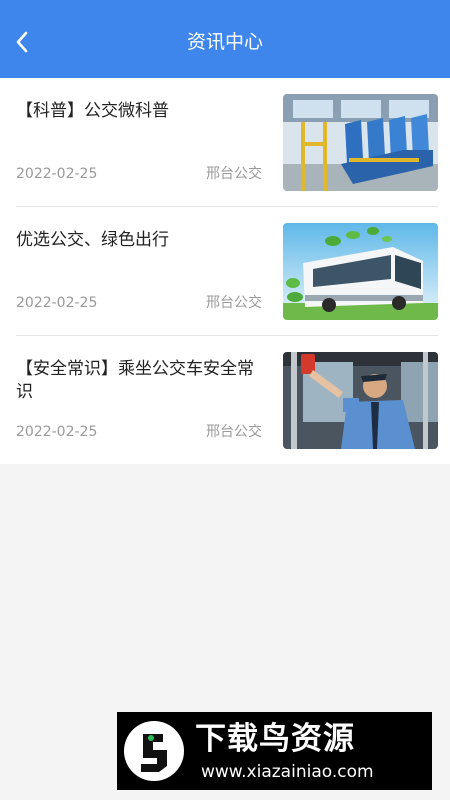 The width and height of the screenshot is (450, 800). I want to click on news-thumbnail-bus-officer, so click(360, 400).